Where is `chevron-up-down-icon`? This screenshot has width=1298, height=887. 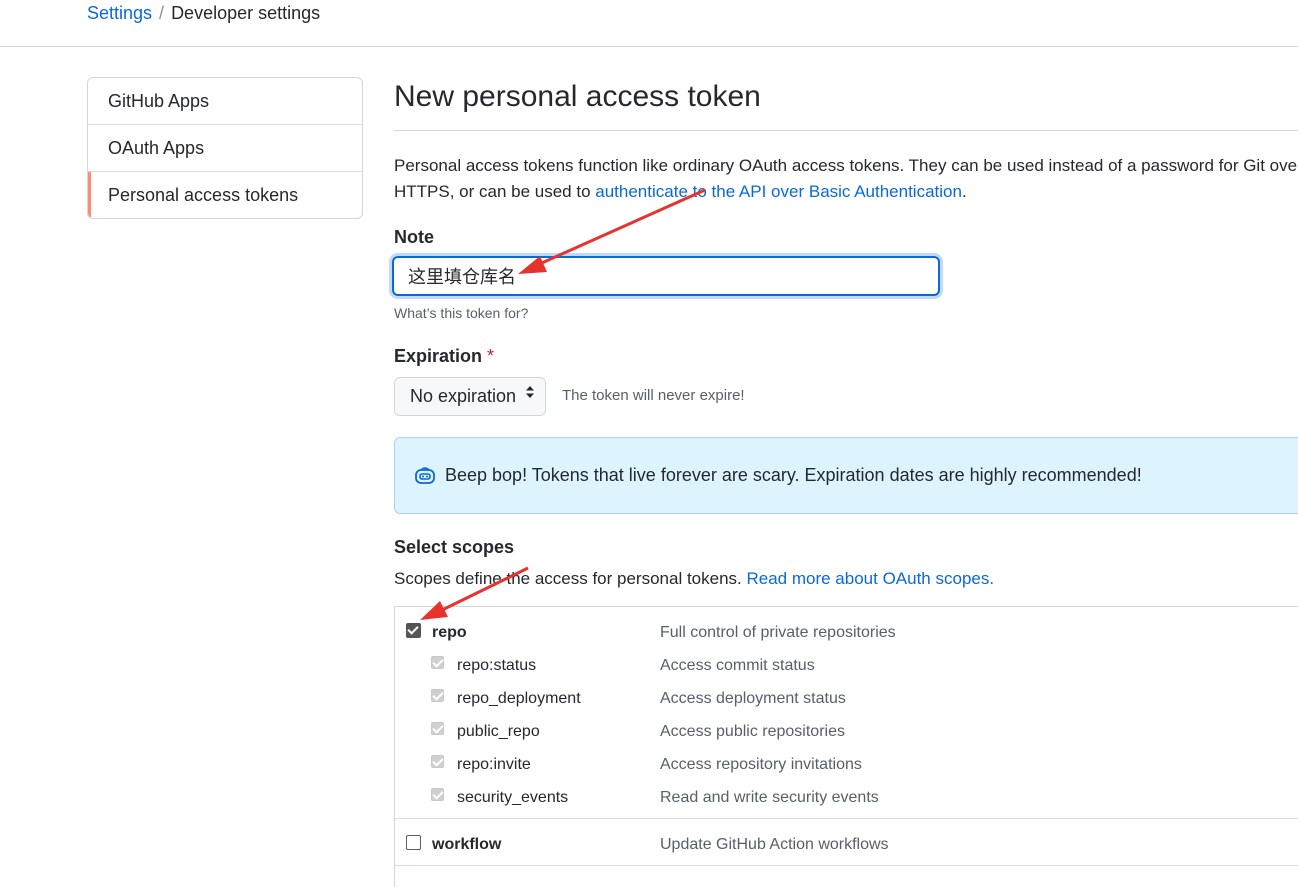
chevron-up-down-icon is located at coordinates (530, 396).